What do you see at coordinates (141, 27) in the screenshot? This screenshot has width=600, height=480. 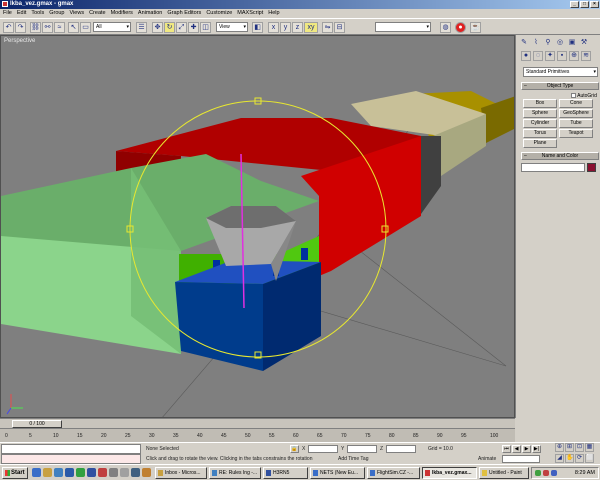 I see `select-by-name-icon: ☰` at bounding box center [141, 27].